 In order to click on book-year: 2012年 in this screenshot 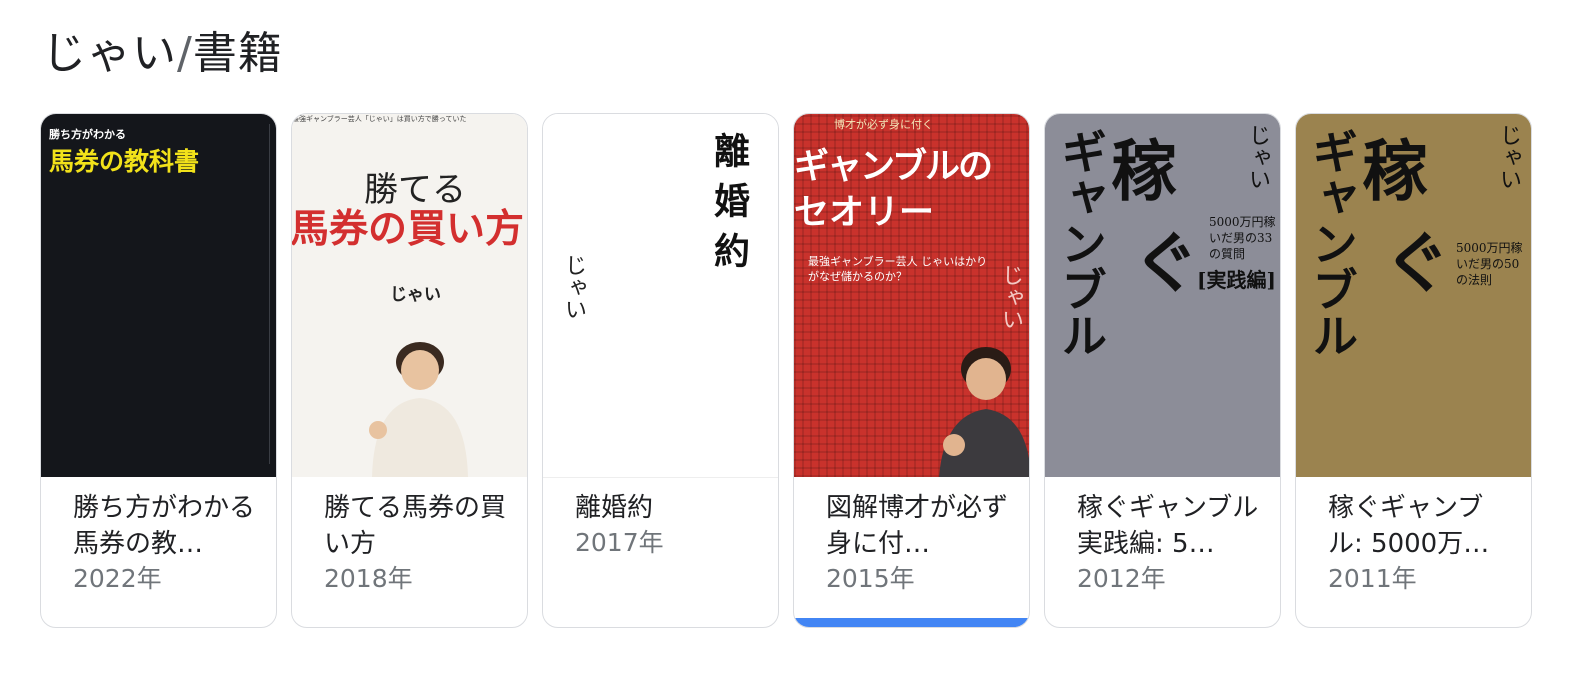, I will do `click(1121, 578)`.